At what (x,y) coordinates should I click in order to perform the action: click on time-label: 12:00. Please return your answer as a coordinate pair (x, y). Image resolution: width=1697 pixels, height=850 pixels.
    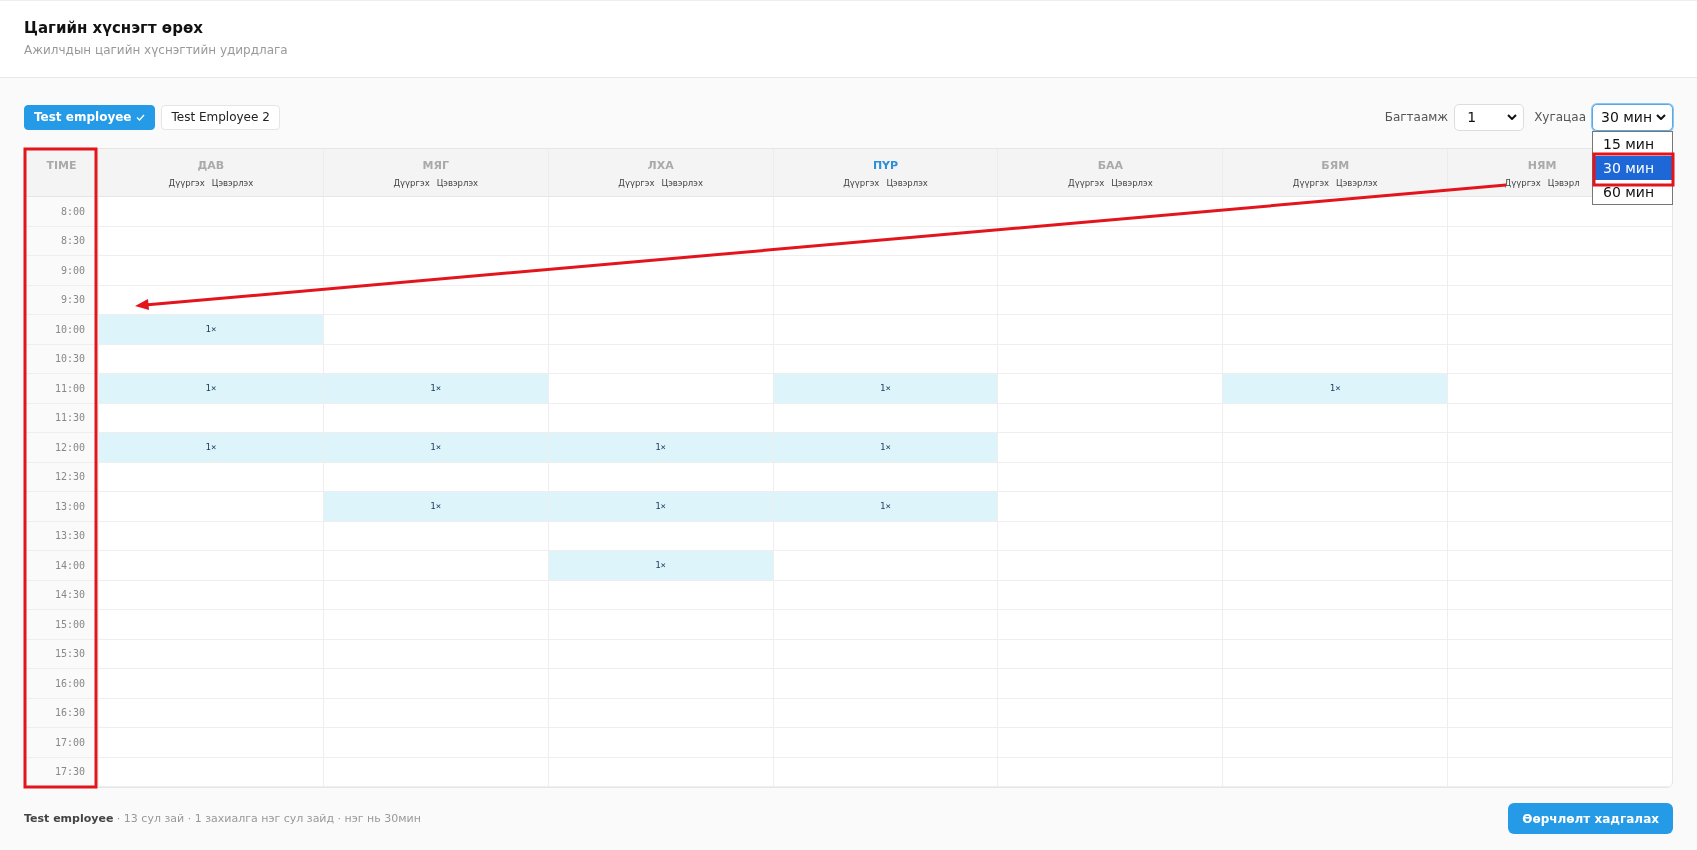
    Looking at the image, I should click on (61, 448).